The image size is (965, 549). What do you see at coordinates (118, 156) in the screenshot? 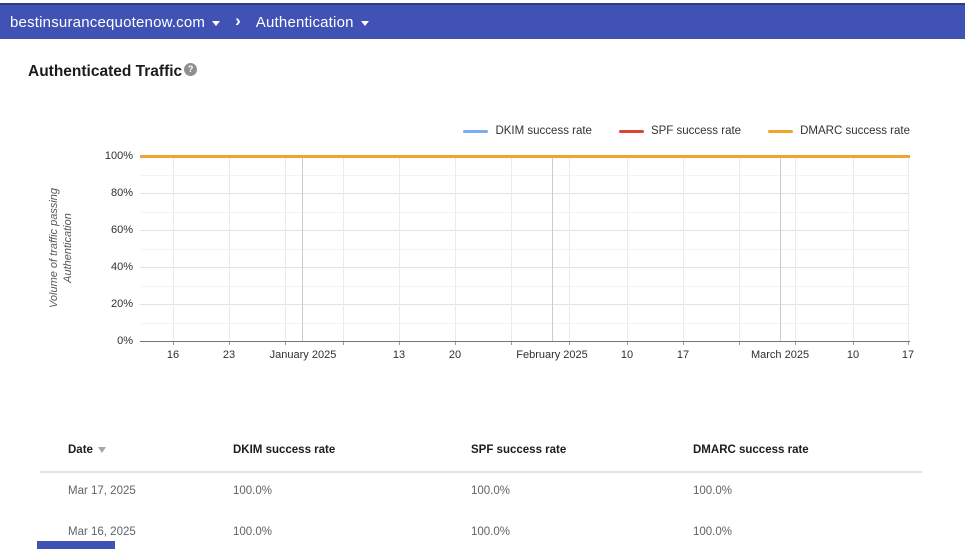
I see `y-tick-label: 100%` at bounding box center [118, 156].